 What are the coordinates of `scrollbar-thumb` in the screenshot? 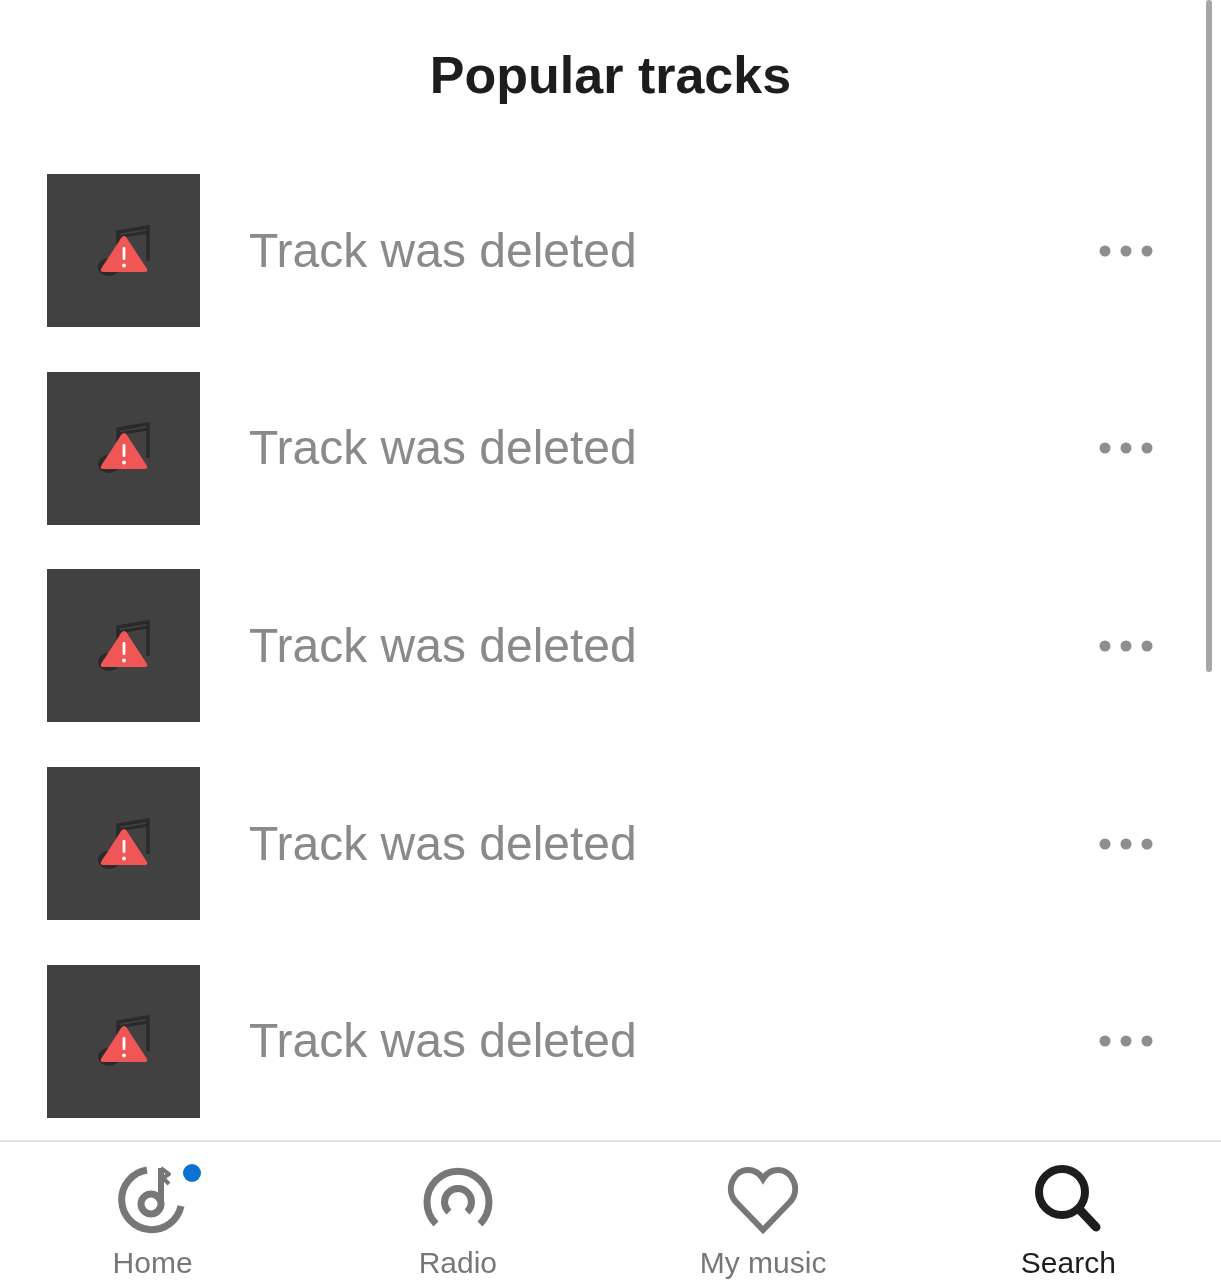 It's located at (1209, 336).